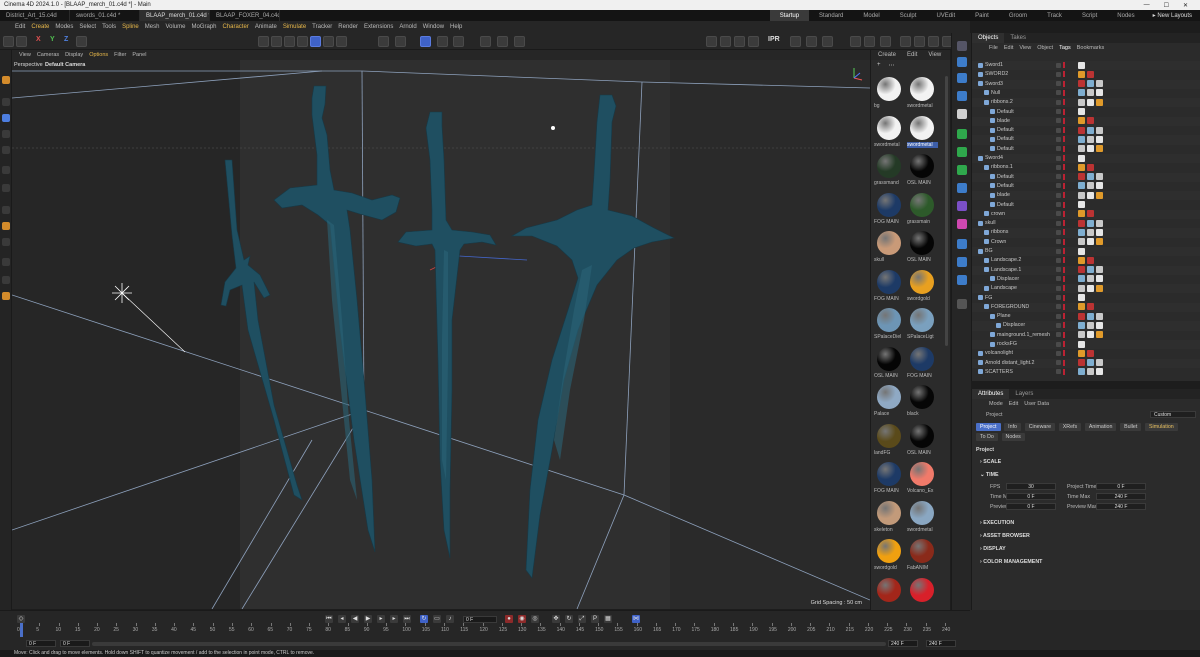 This screenshot has width=1200, height=657. What do you see at coordinates (21, 630) in the screenshot?
I see `playhead` at bounding box center [21, 630].